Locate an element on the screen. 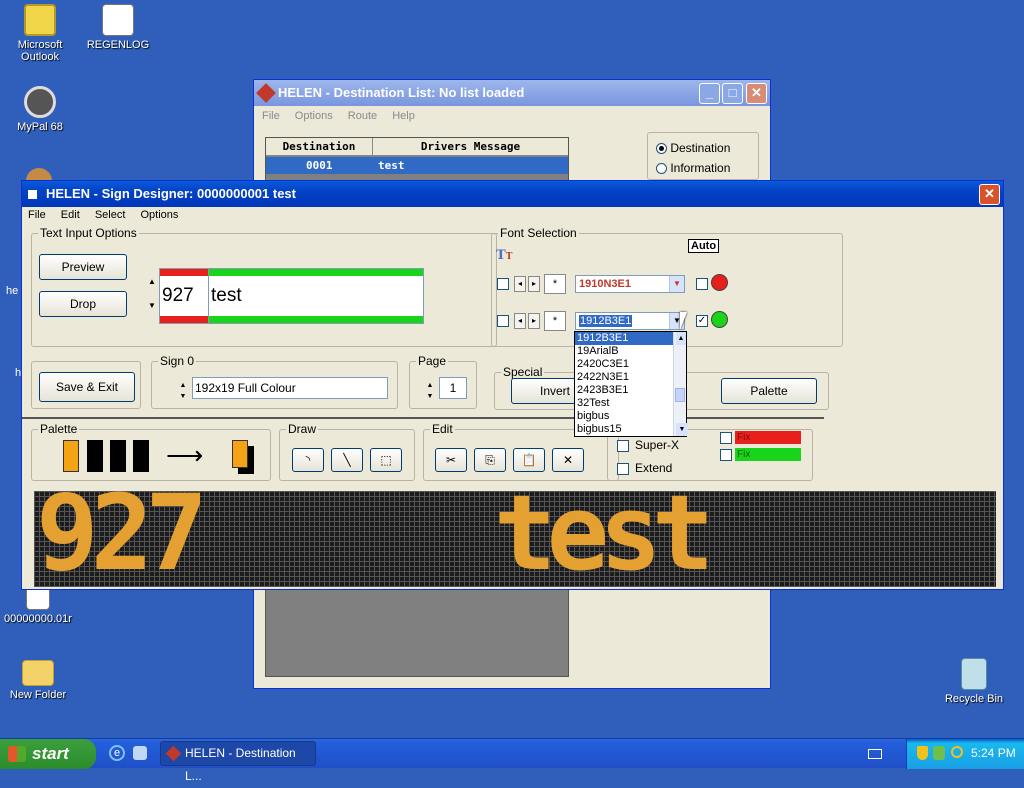 This screenshot has height=788, width=1024. quicklaunch-app-icon is located at coordinates (140, 753).